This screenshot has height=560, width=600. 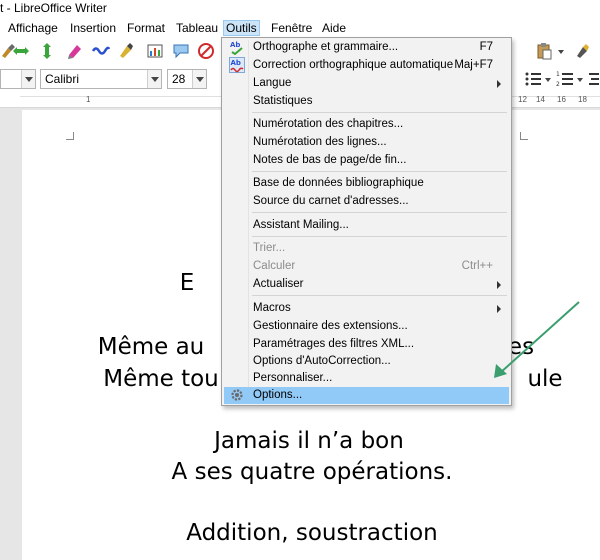 I want to click on menu-item-label: Macros, so click(x=272, y=308).